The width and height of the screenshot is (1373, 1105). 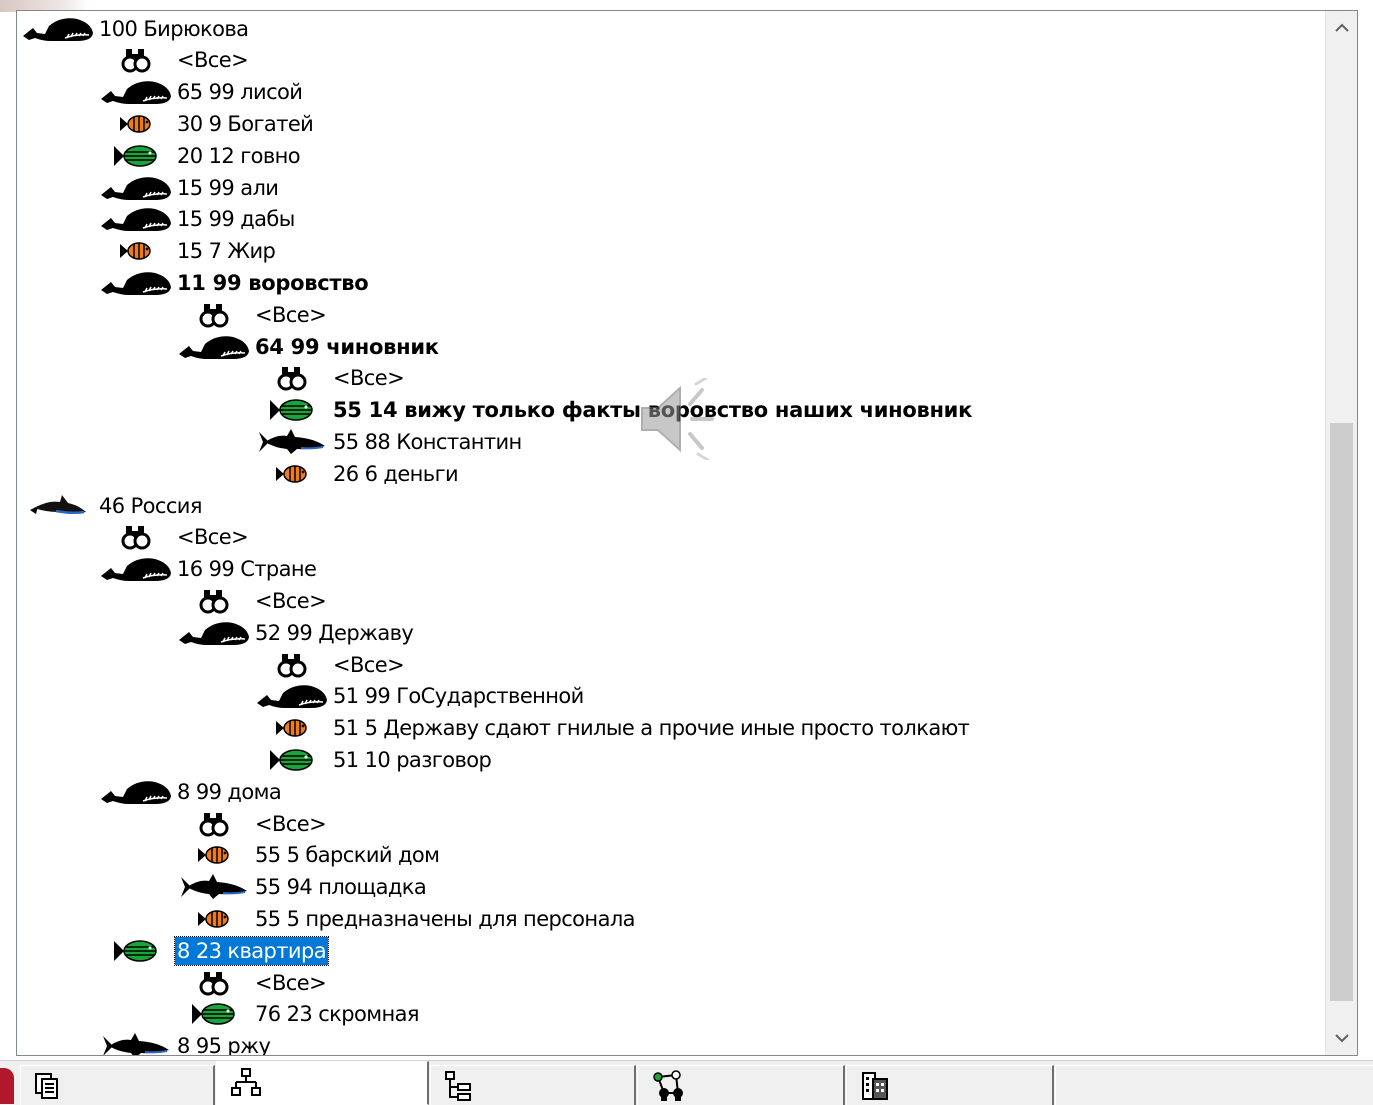 What do you see at coordinates (322, 1083) in the screenshot?
I see `tab-hierarchy` at bounding box center [322, 1083].